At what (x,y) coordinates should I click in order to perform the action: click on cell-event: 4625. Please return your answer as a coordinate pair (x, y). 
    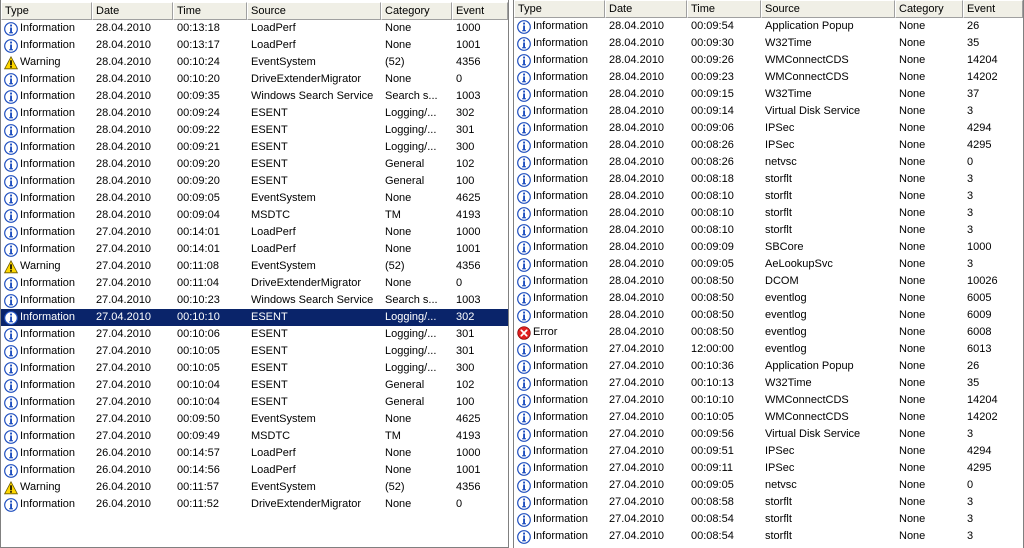
    Looking at the image, I should click on (468, 419).